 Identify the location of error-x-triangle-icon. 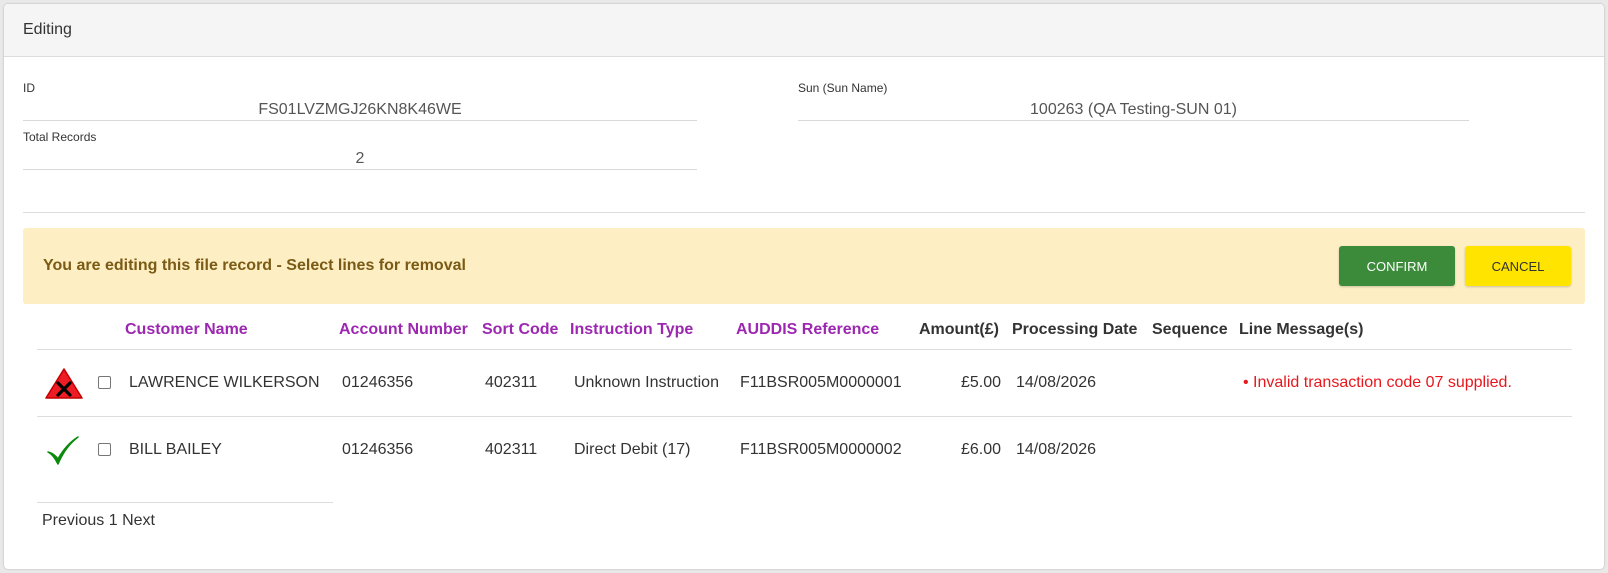
(64, 383).